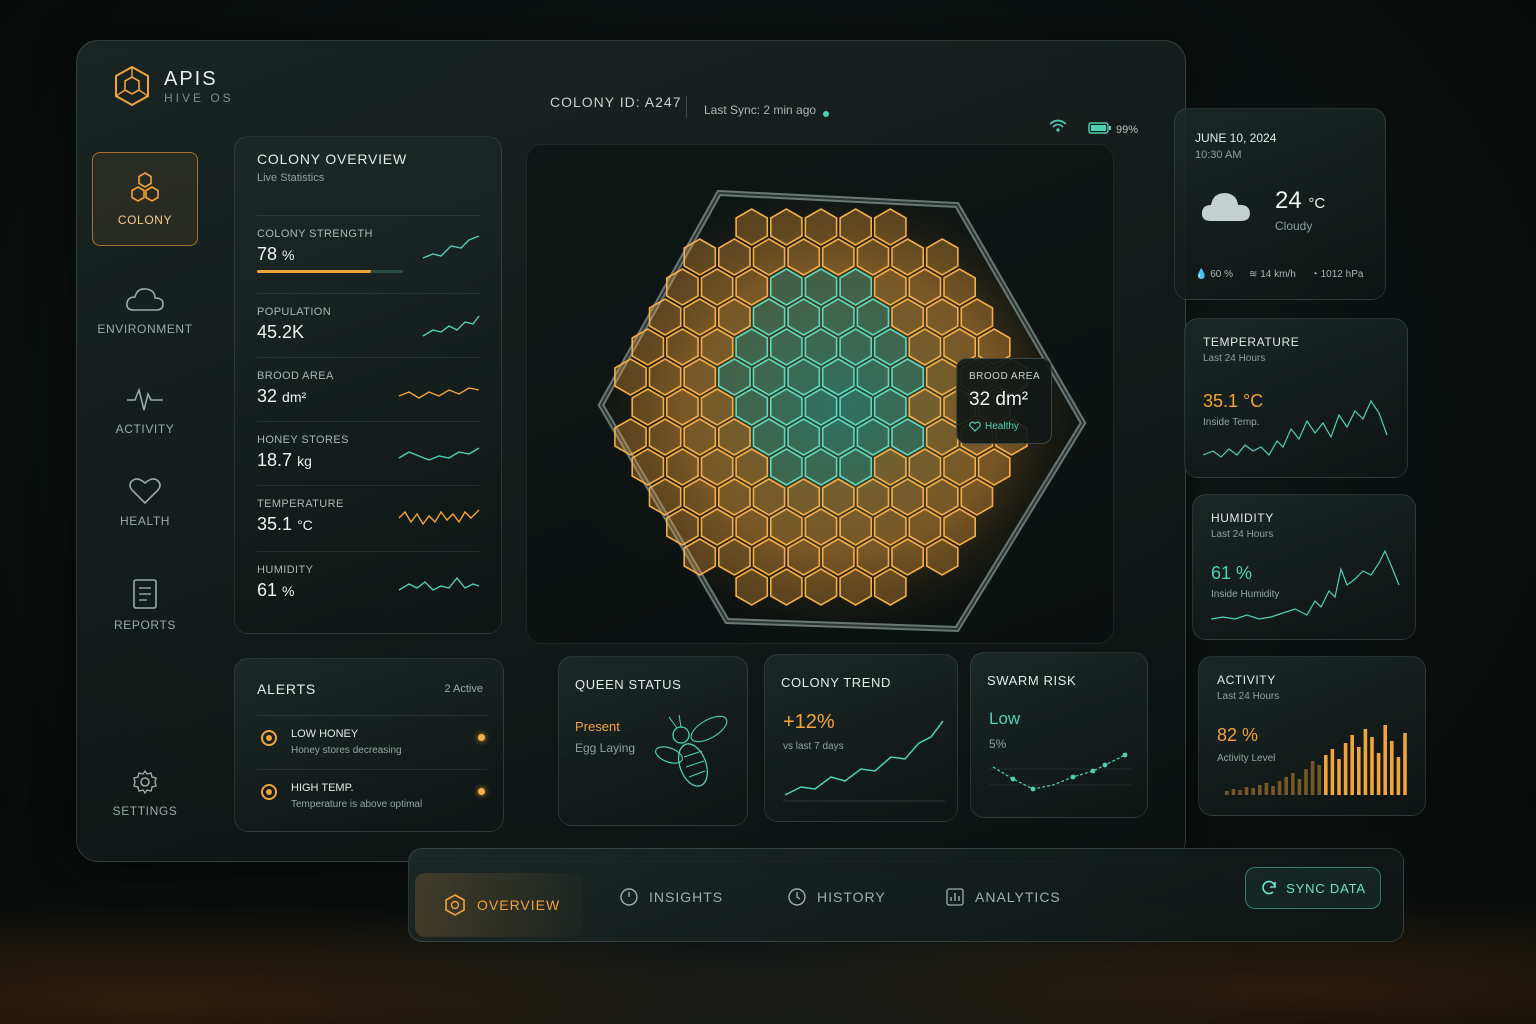 The image size is (1536, 1024). What do you see at coordinates (285, 570) in the screenshot?
I see `metric-label: HUMIDITY` at bounding box center [285, 570].